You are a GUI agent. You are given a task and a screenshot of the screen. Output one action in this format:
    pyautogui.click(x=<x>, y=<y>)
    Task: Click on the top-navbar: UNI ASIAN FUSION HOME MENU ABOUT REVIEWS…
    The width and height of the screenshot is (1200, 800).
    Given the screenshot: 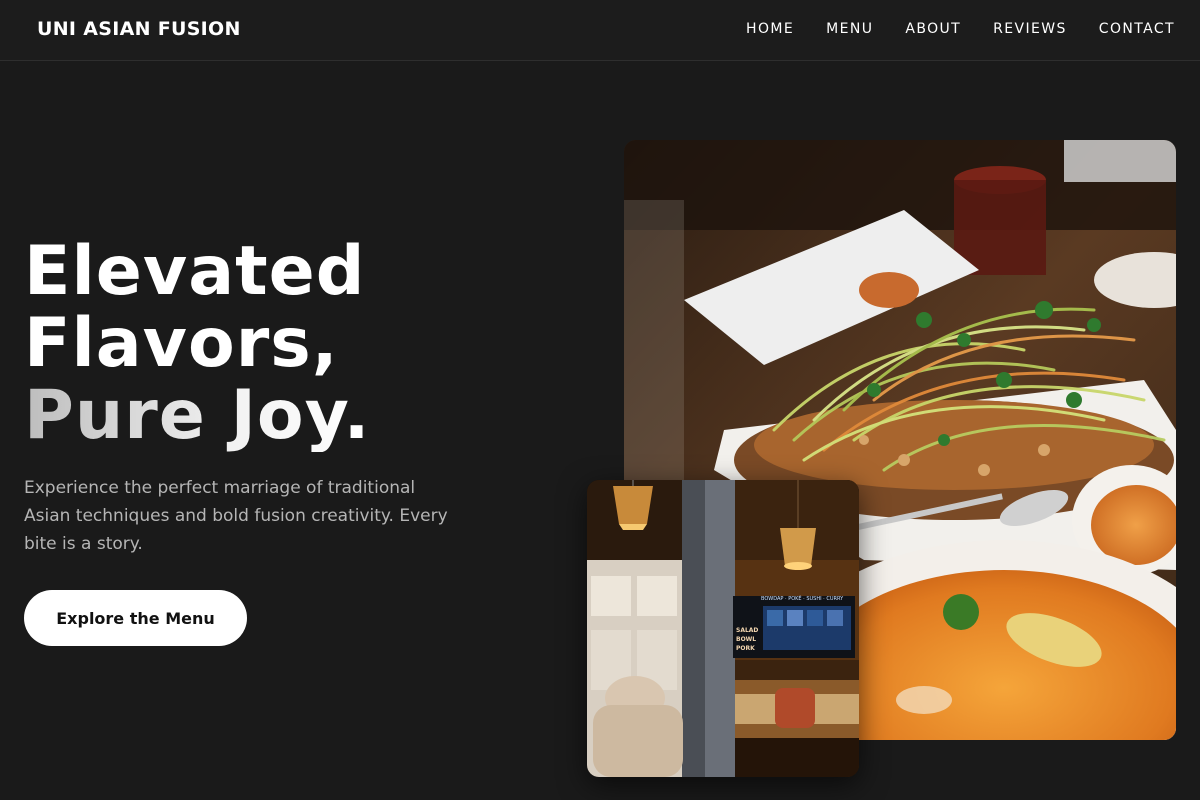 What is the action you would take?
    pyautogui.click(x=600, y=30)
    